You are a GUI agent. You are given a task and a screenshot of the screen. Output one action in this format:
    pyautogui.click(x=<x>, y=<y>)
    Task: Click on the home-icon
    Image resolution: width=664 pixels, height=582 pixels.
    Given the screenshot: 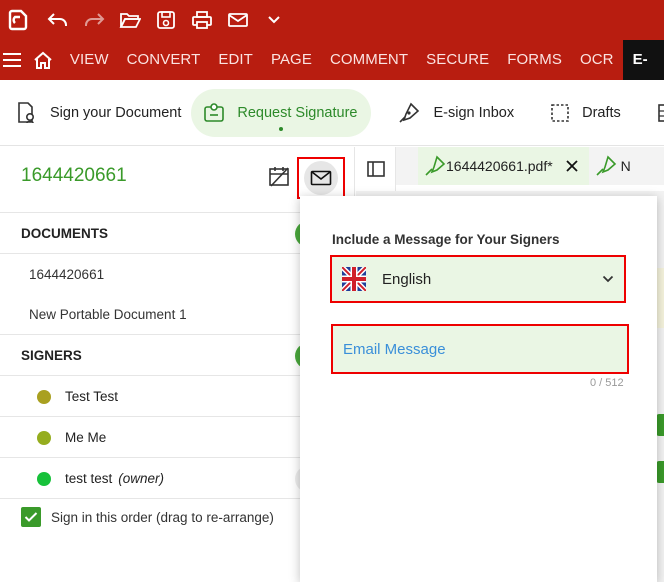 What is the action you would take?
    pyautogui.click(x=43, y=60)
    